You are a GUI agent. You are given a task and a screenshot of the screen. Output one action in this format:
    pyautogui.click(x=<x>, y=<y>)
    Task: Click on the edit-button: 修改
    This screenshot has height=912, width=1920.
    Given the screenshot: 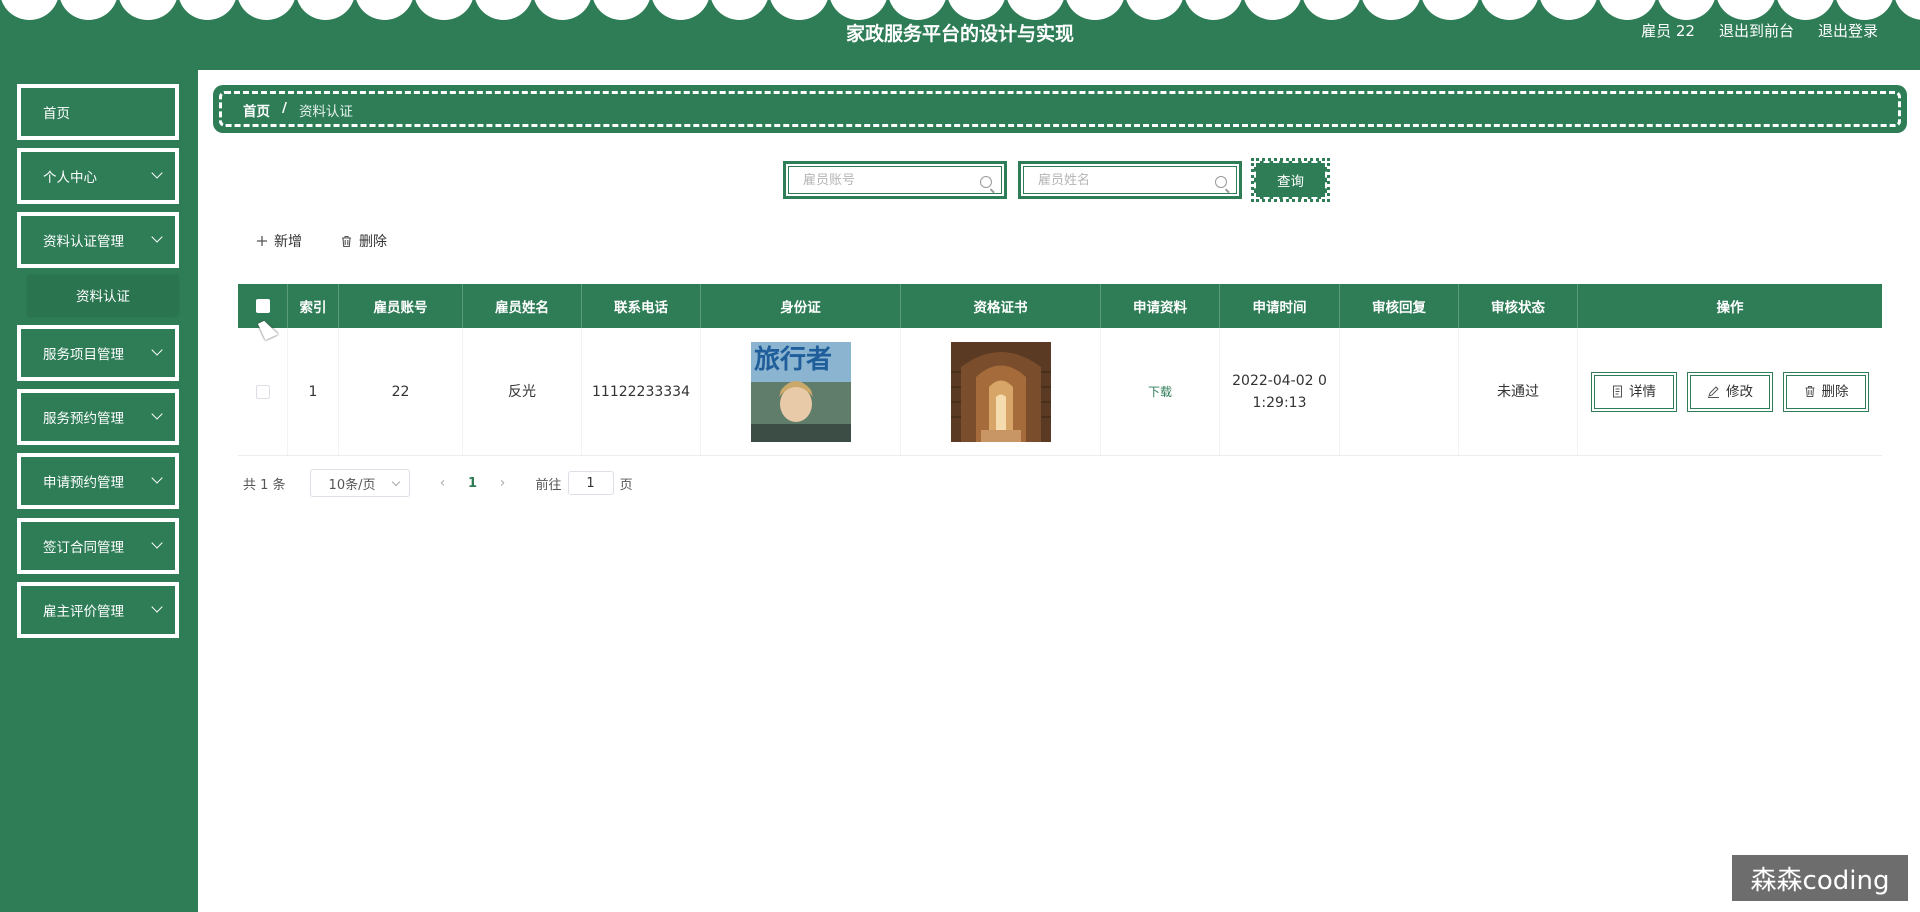 What is the action you would take?
    pyautogui.click(x=1730, y=391)
    